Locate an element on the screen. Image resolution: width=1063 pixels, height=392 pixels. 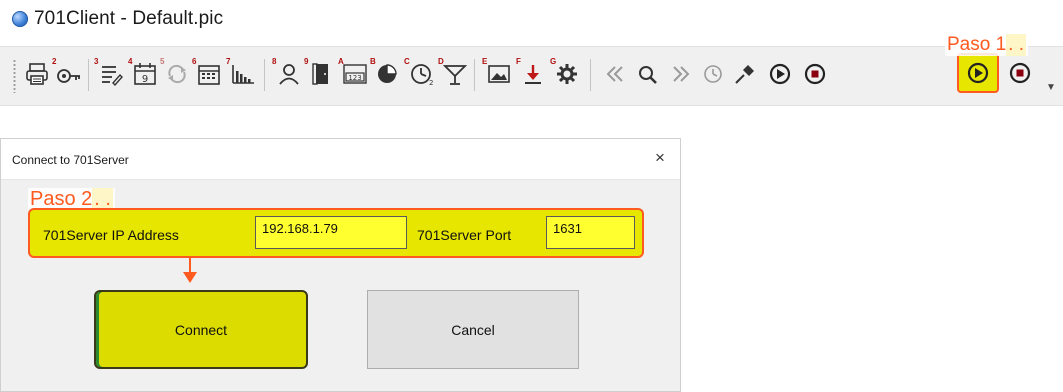
step2-dots: . . is located at coordinates (102, 199).